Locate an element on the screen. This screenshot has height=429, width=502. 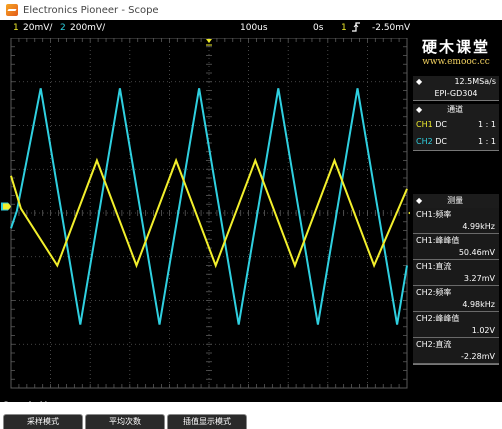
ch1-index: 1 is located at coordinates (16, 28).